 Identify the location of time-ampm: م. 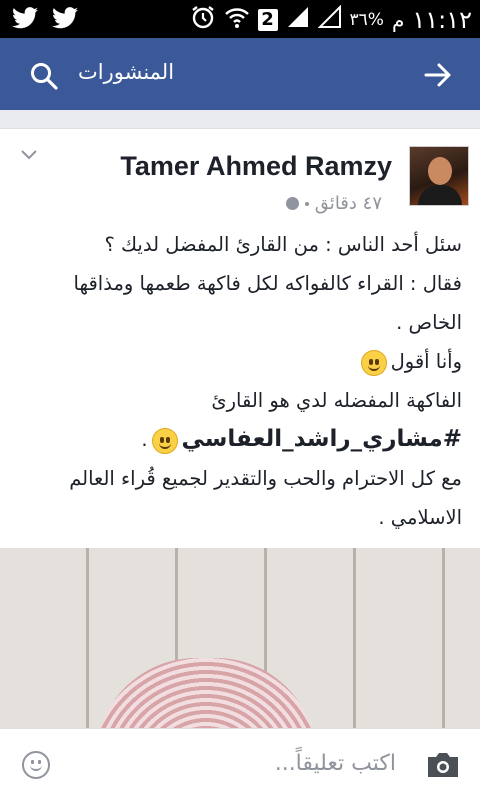
(398, 20).